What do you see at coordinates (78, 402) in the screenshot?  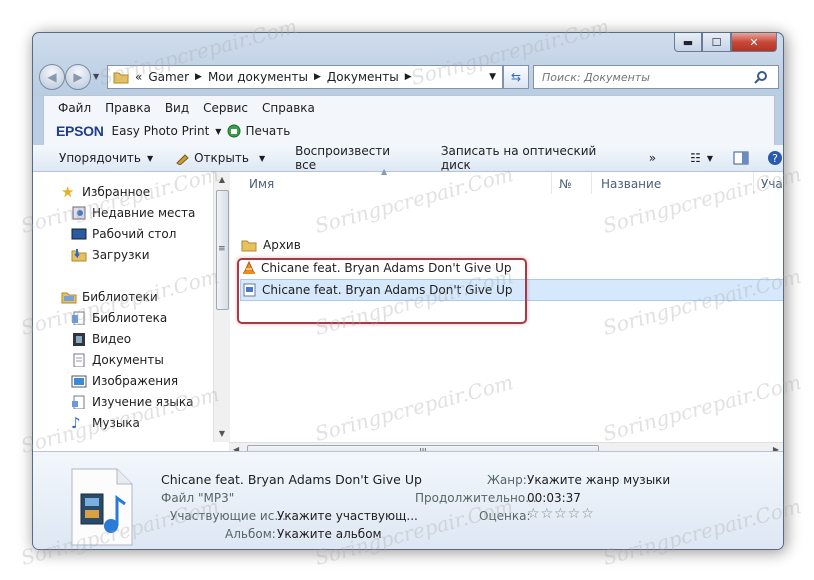 I see `language-learning-icon` at bounding box center [78, 402].